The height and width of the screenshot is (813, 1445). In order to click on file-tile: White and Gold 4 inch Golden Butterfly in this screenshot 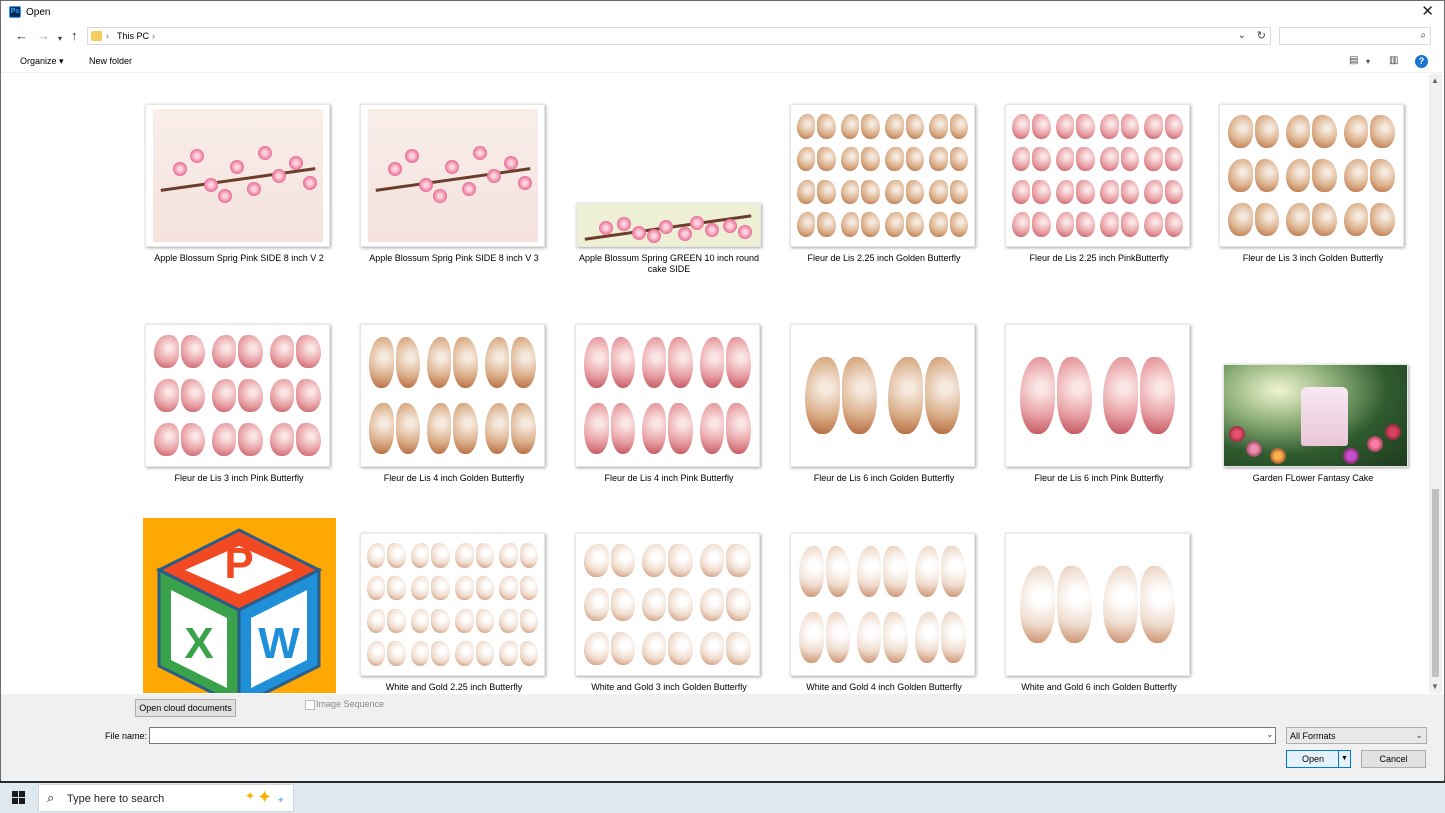, I will do `click(884, 613)`.